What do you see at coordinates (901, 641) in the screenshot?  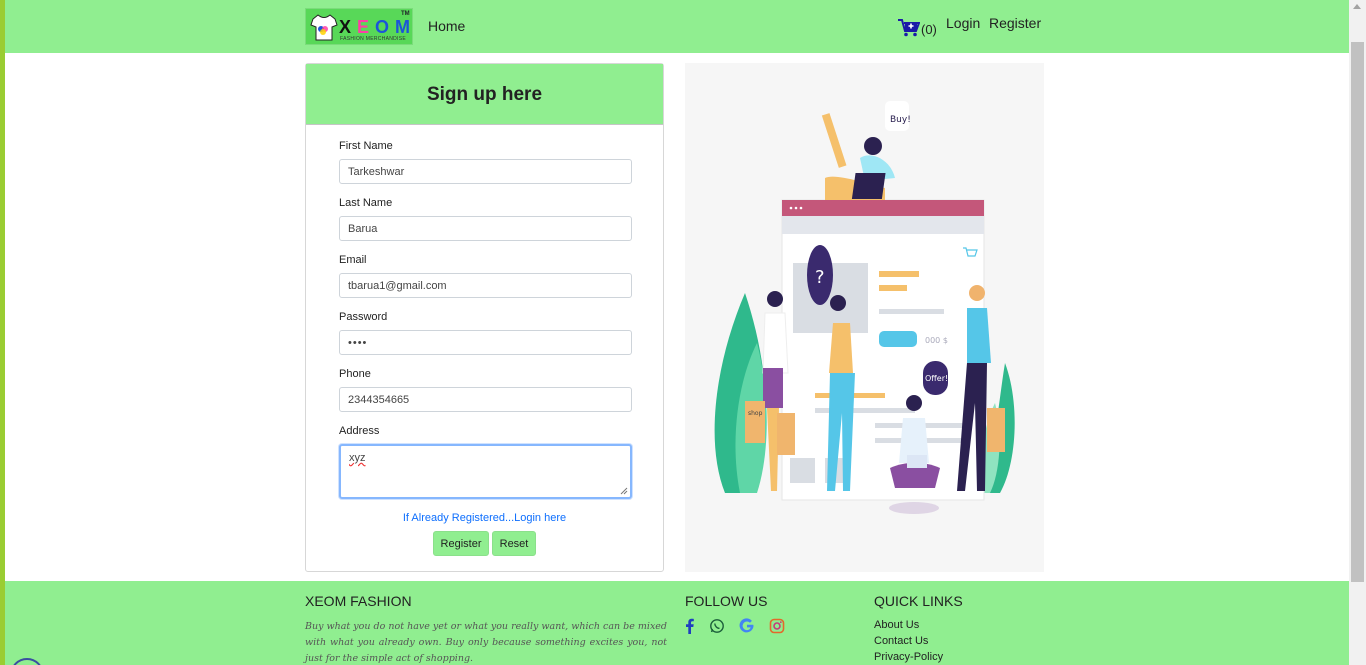 I see `footer-link-contact: Contact Us` at bounding box center [901, 641].